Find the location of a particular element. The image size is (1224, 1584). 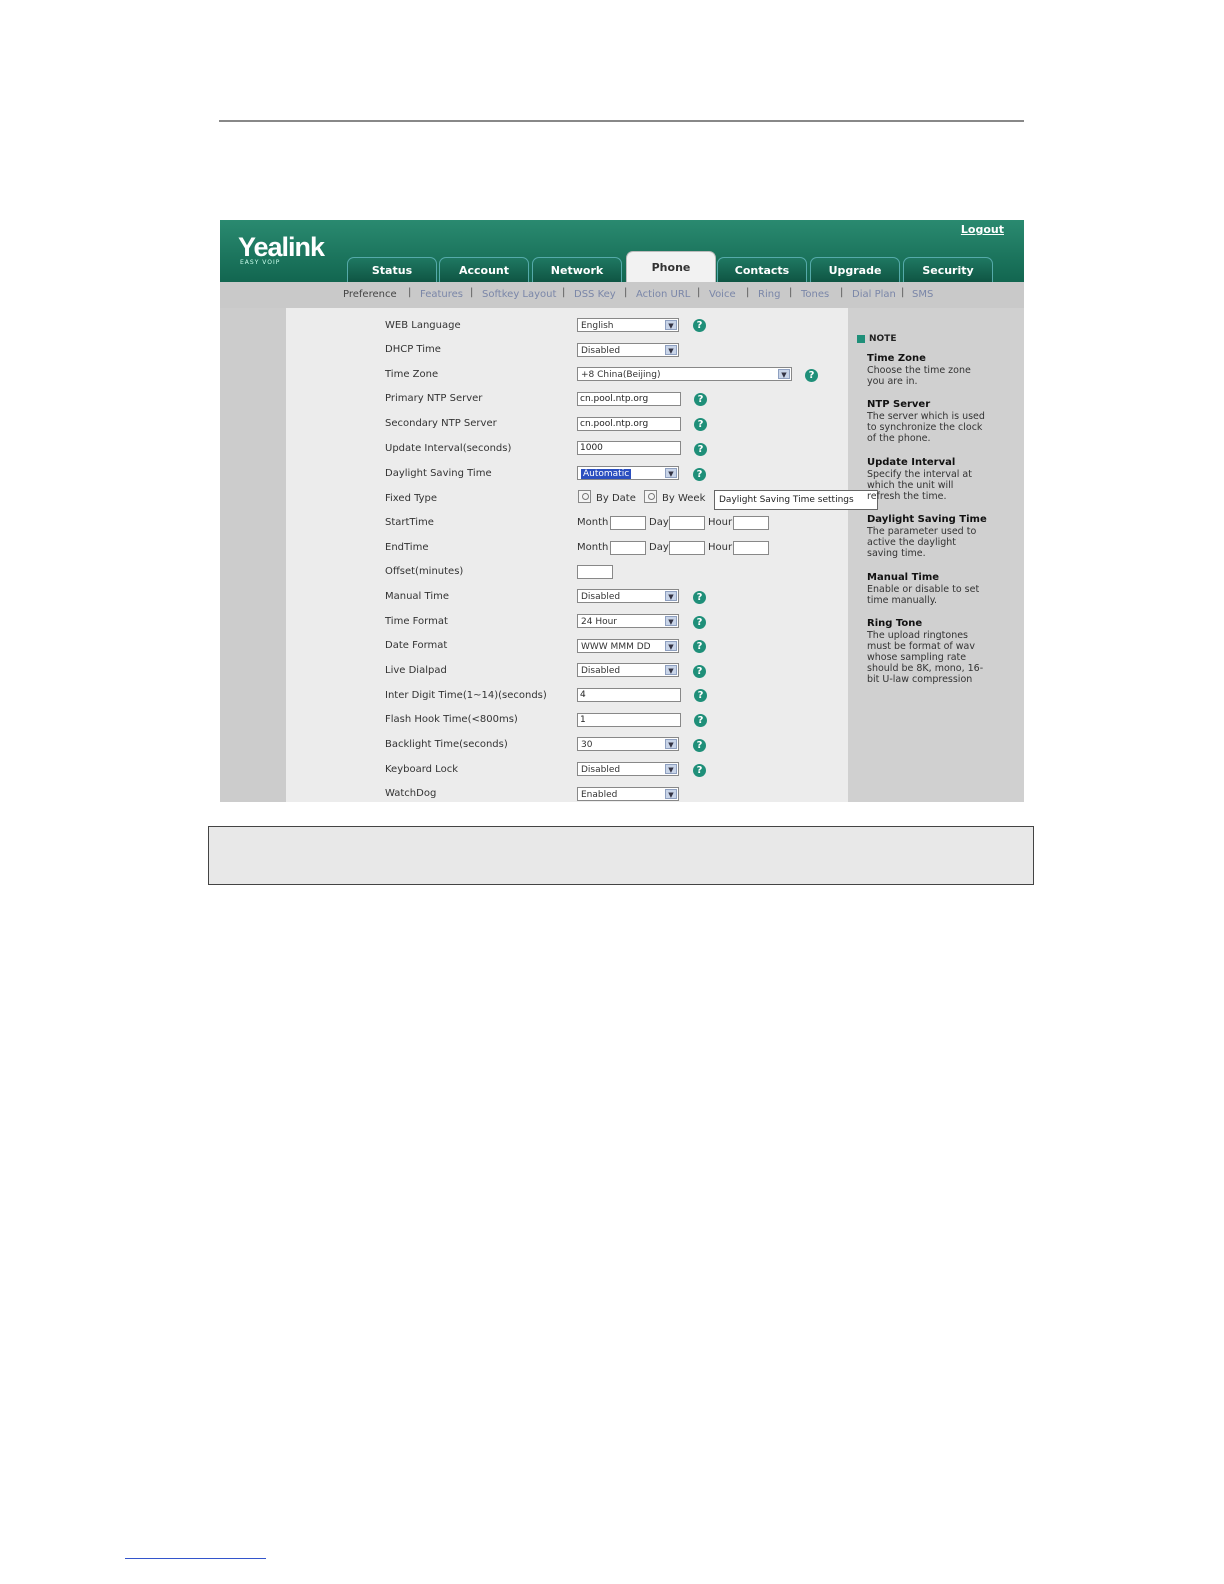

keyboard-lock-label: Keyboard Lock is located at coordinates (421, 769).